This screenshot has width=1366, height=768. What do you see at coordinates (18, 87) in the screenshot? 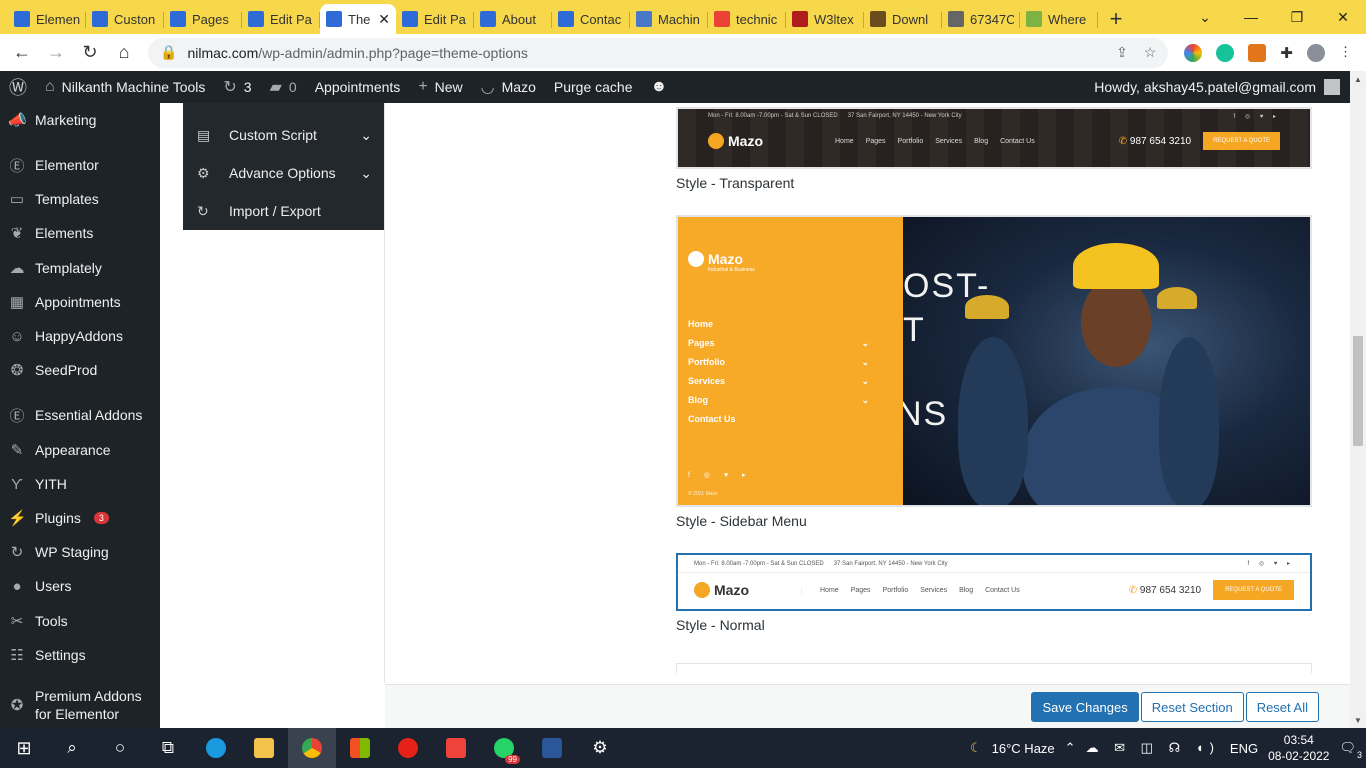
I see `wp-logo-icon: Ⓦ` at bounding box center [18, 87].